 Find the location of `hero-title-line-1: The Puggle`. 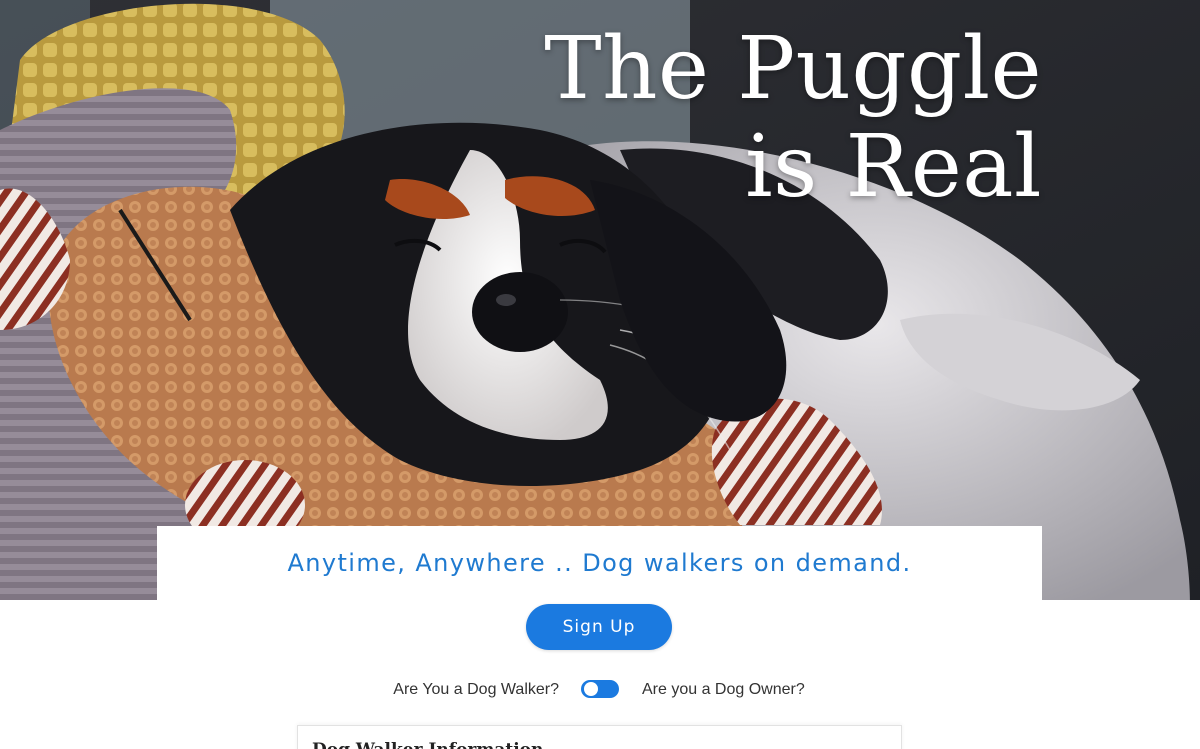

hero-title-line-1: The Puggle is located at coordinates (793, 69).